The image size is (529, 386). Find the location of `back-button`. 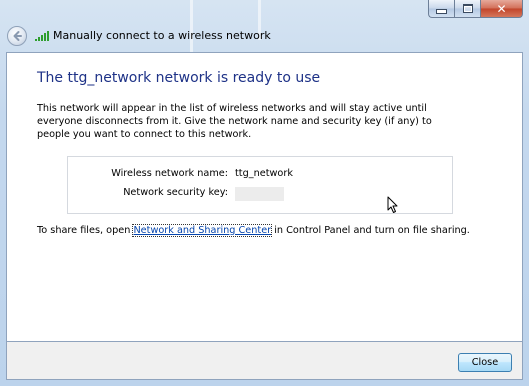

back-button is located at coordinates (17, 36).